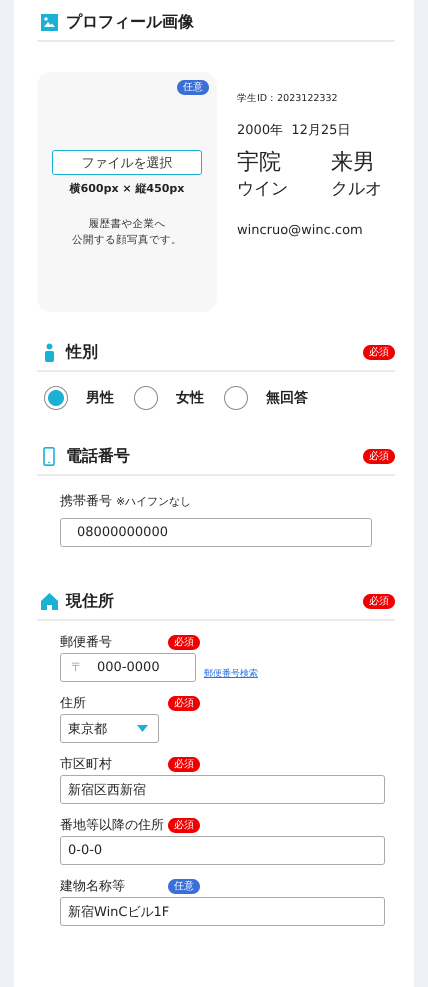 The image size is (428, 987). I want to click on last-name: 宇院, so click(259, 163).